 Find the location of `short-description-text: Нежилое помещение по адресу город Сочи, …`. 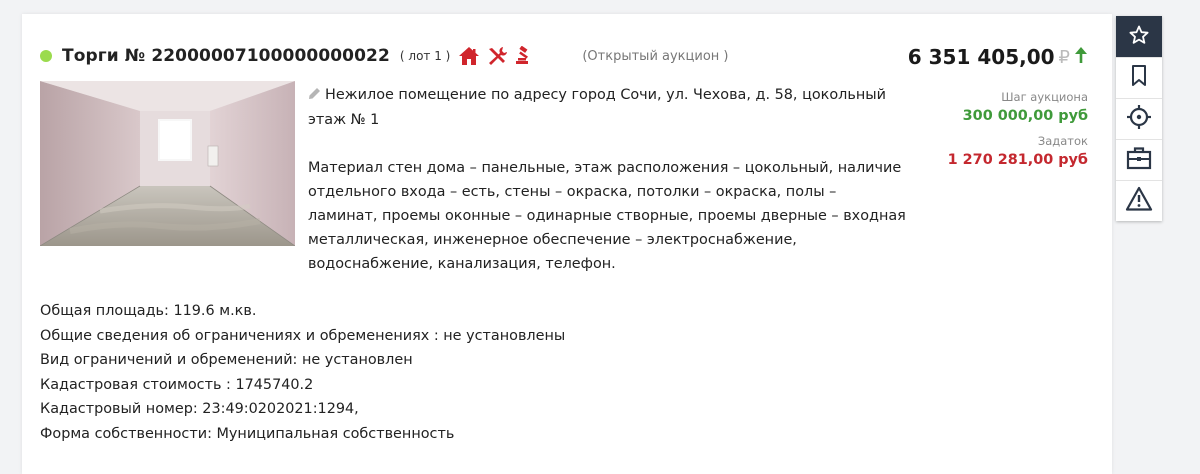

short-description-text: Нежилое помещение по адресу город Сочи, … is located at coordinates (597, 107).